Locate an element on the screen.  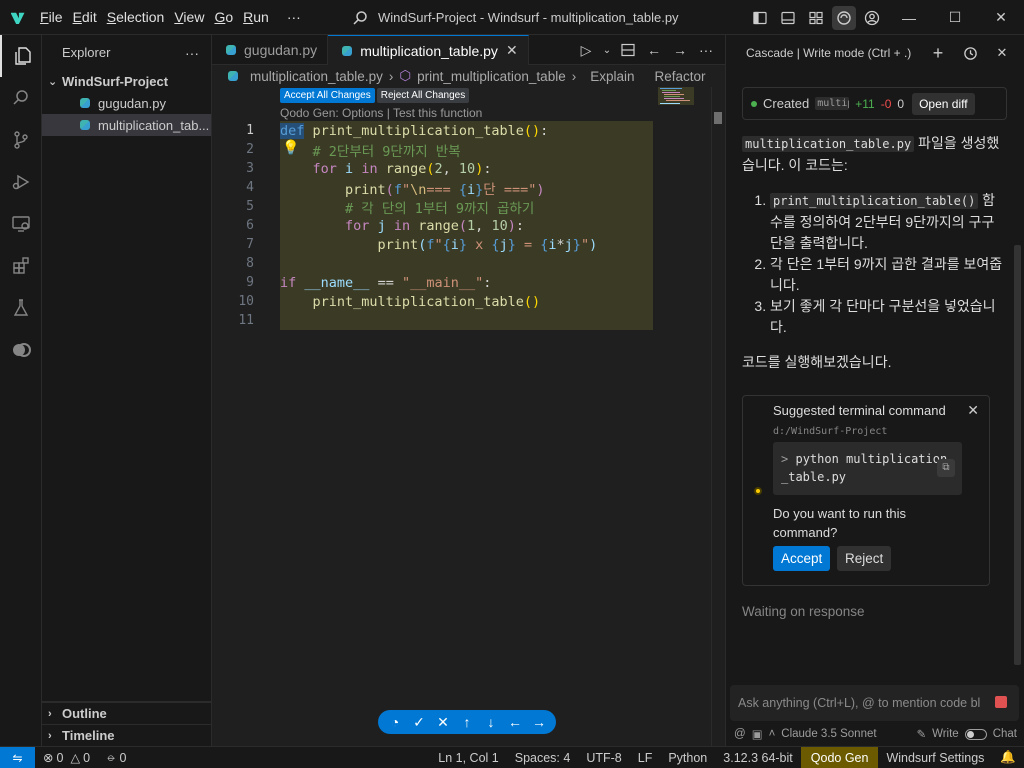
created-file-name: multiplication_table.py is located at coordinates (832, 103).